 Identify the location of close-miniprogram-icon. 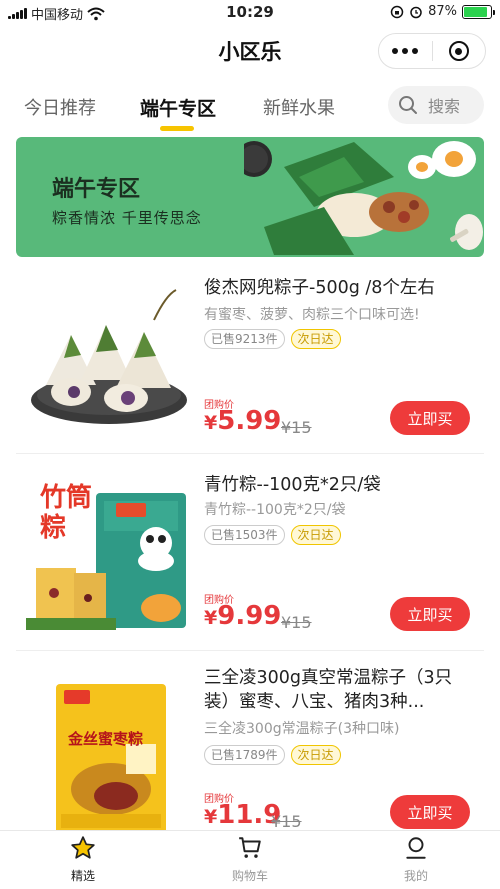
(458, 51).